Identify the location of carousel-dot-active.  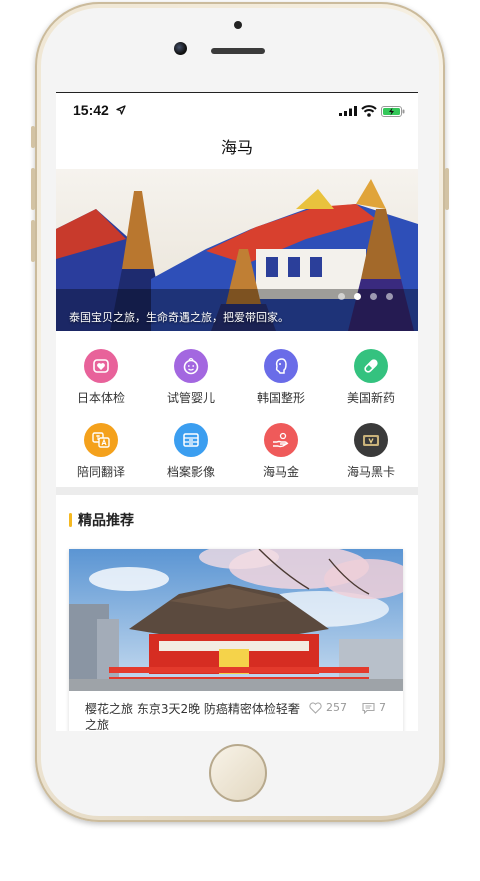
(357, 296).